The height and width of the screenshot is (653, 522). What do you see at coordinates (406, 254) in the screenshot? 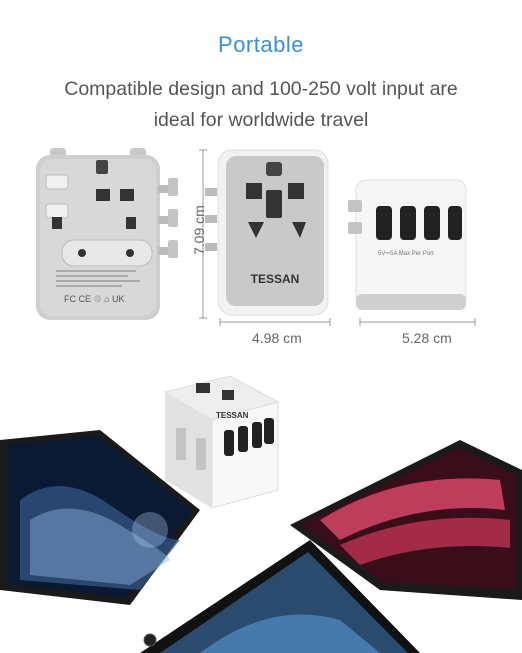
I see `usb-spec-label: 5V⎓5A Max Per Port` at bounding box center [406, 254].